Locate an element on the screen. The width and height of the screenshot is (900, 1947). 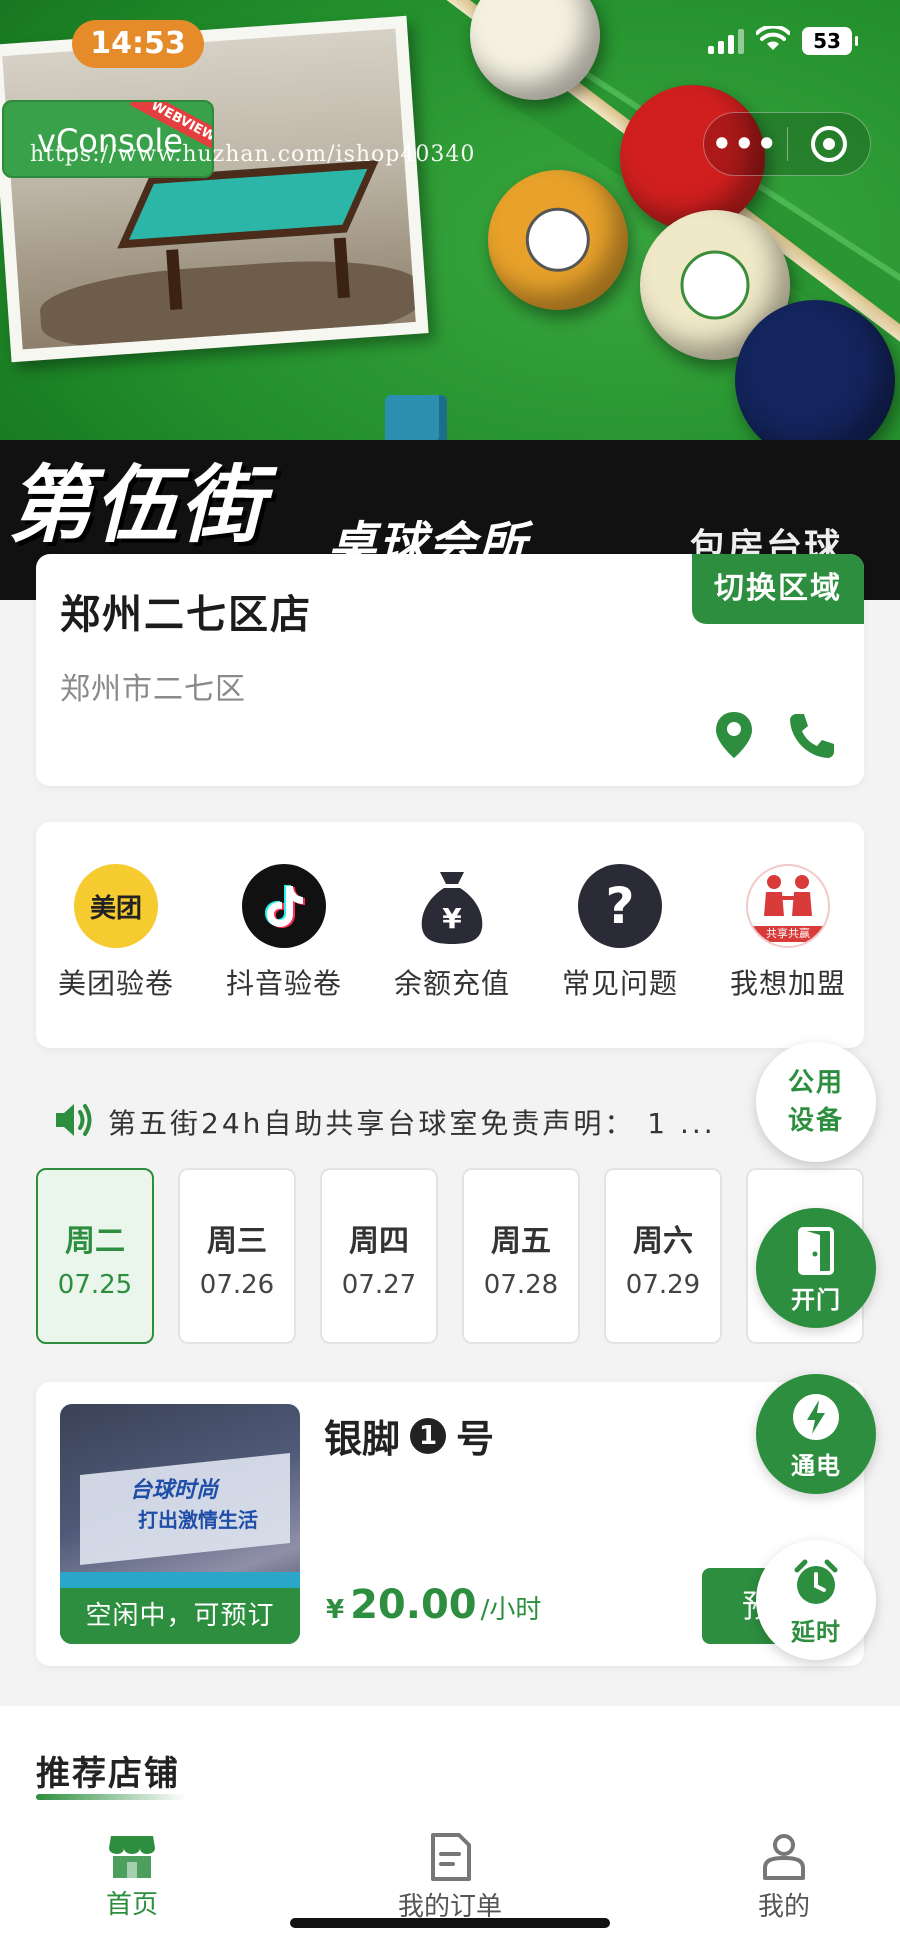
close-miniprogram-button is located at coordinates (829, 144).